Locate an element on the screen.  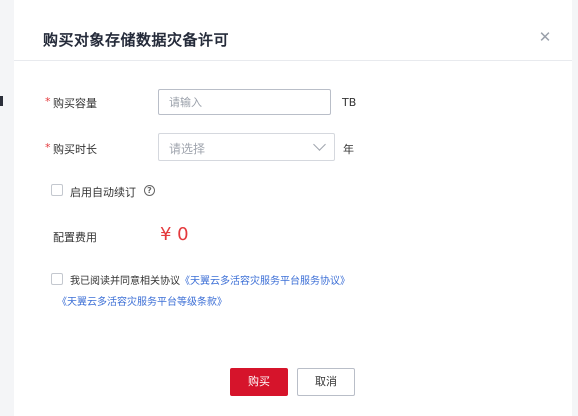
capacity-input is located at coordinates (244, 102).